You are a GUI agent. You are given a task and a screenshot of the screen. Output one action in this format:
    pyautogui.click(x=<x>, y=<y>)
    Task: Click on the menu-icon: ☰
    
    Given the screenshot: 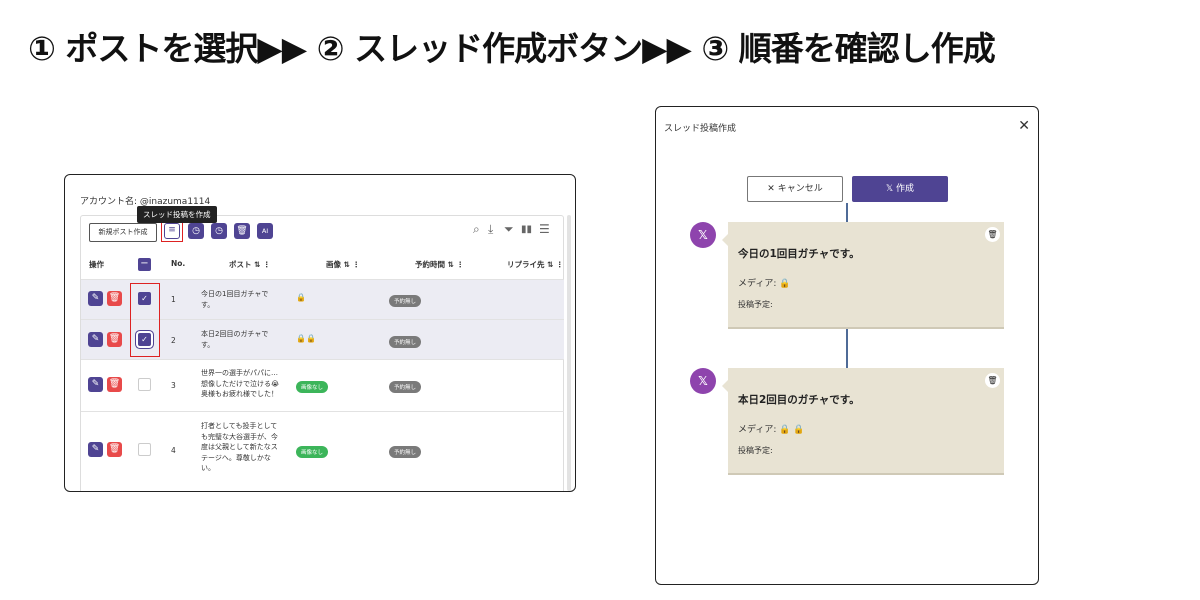 What is the action you would take?
    pyautogui.click(x=544, y=229)
    